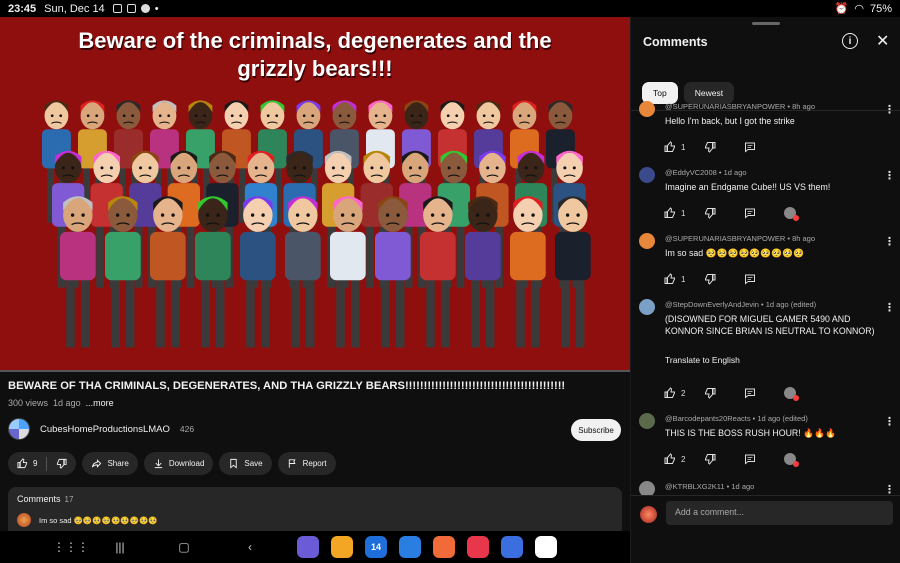 This screenshot has height=563, width=900. Describe the element at coordinates (695, 486) in the screenshot. I see `comment-author: @KTRBLXG2K11` at that location.